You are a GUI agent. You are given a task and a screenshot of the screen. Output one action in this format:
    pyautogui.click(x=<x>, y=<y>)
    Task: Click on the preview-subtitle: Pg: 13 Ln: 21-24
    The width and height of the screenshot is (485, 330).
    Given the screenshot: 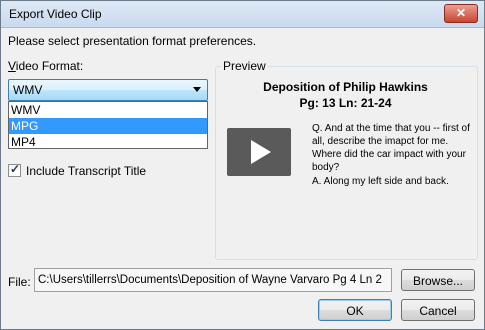 What is the action you would take?
    pyautogui.click(x=345, y=103)
    